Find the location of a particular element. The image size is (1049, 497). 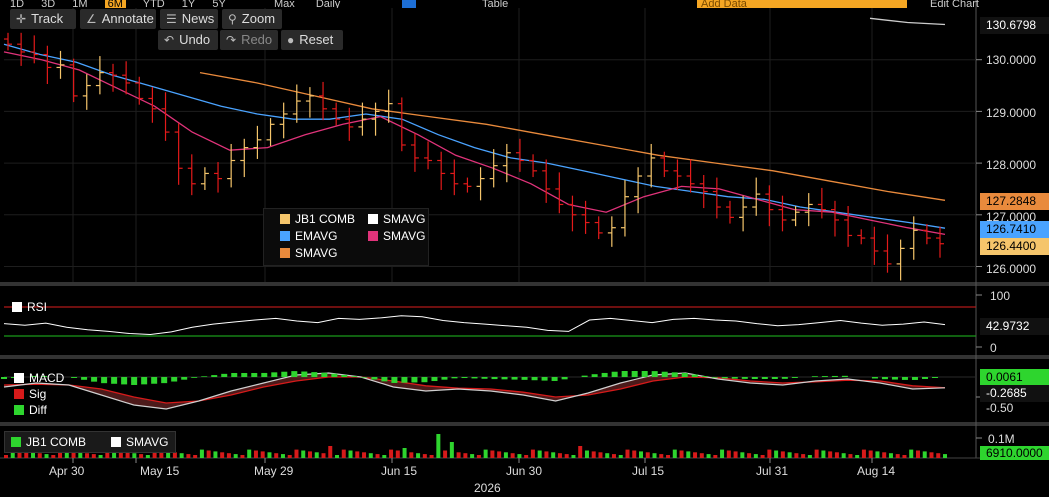

redo-button: ↷ Redo is located at coordinates (249, 40).